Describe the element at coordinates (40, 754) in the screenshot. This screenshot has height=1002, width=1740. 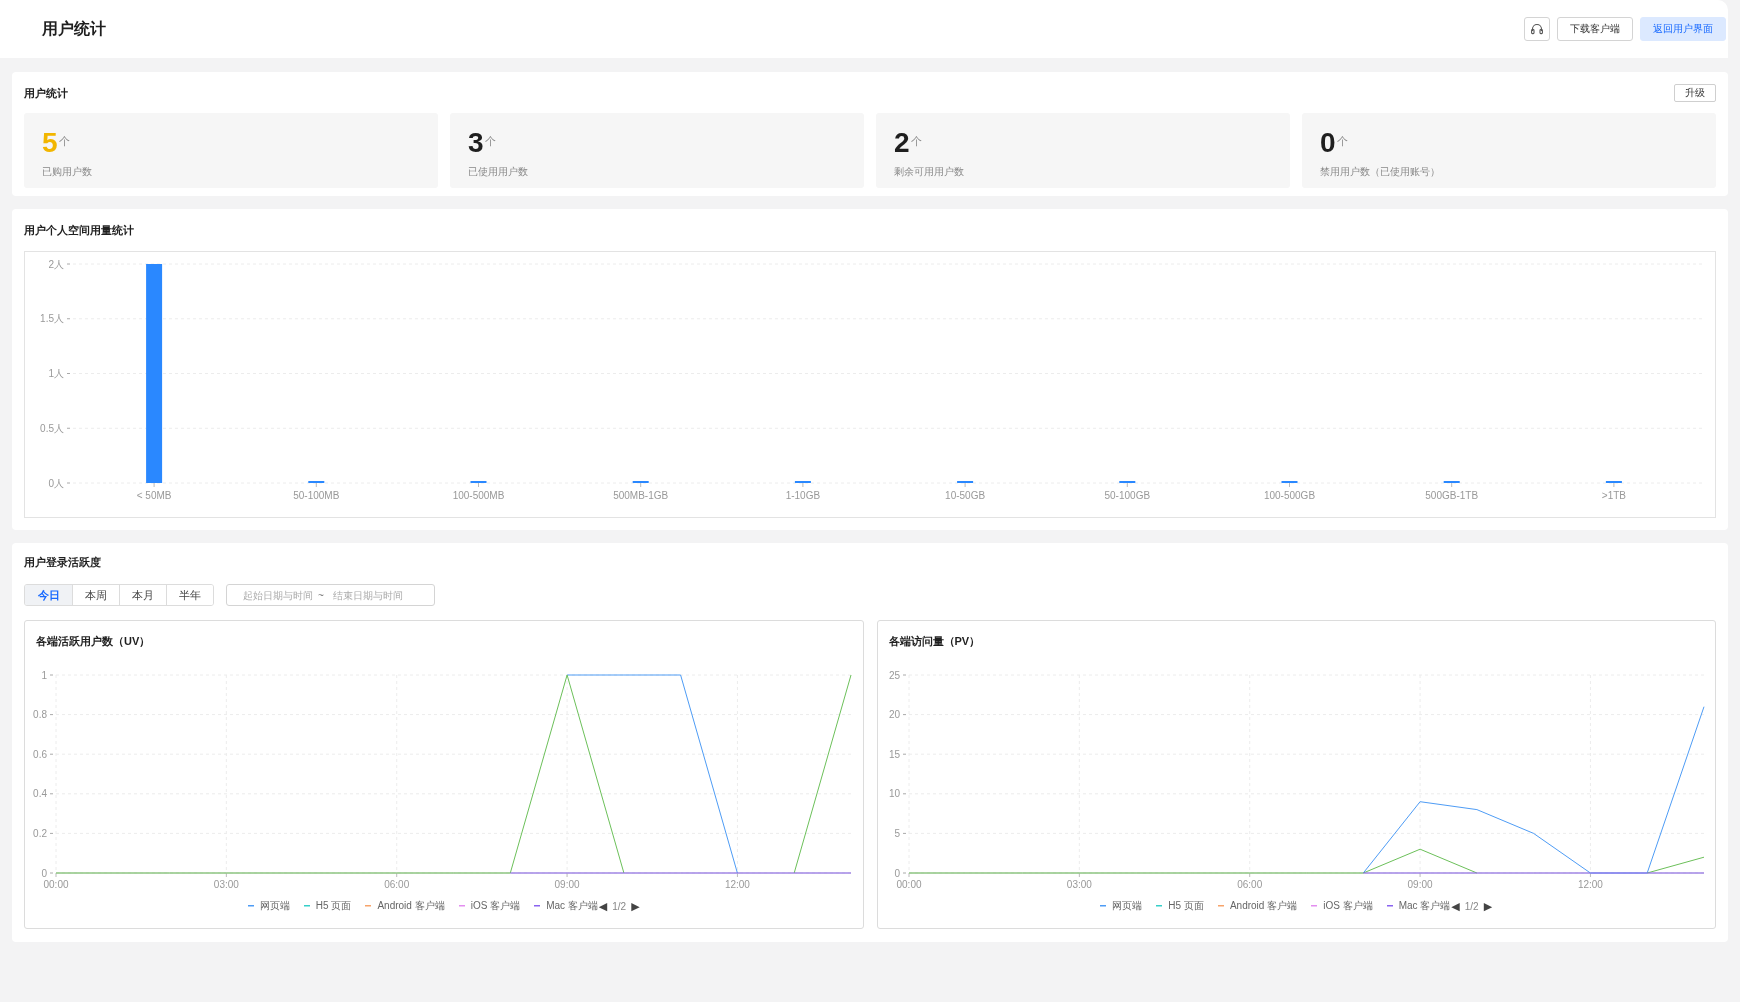
I see `axis-label: 0.6` at that location.